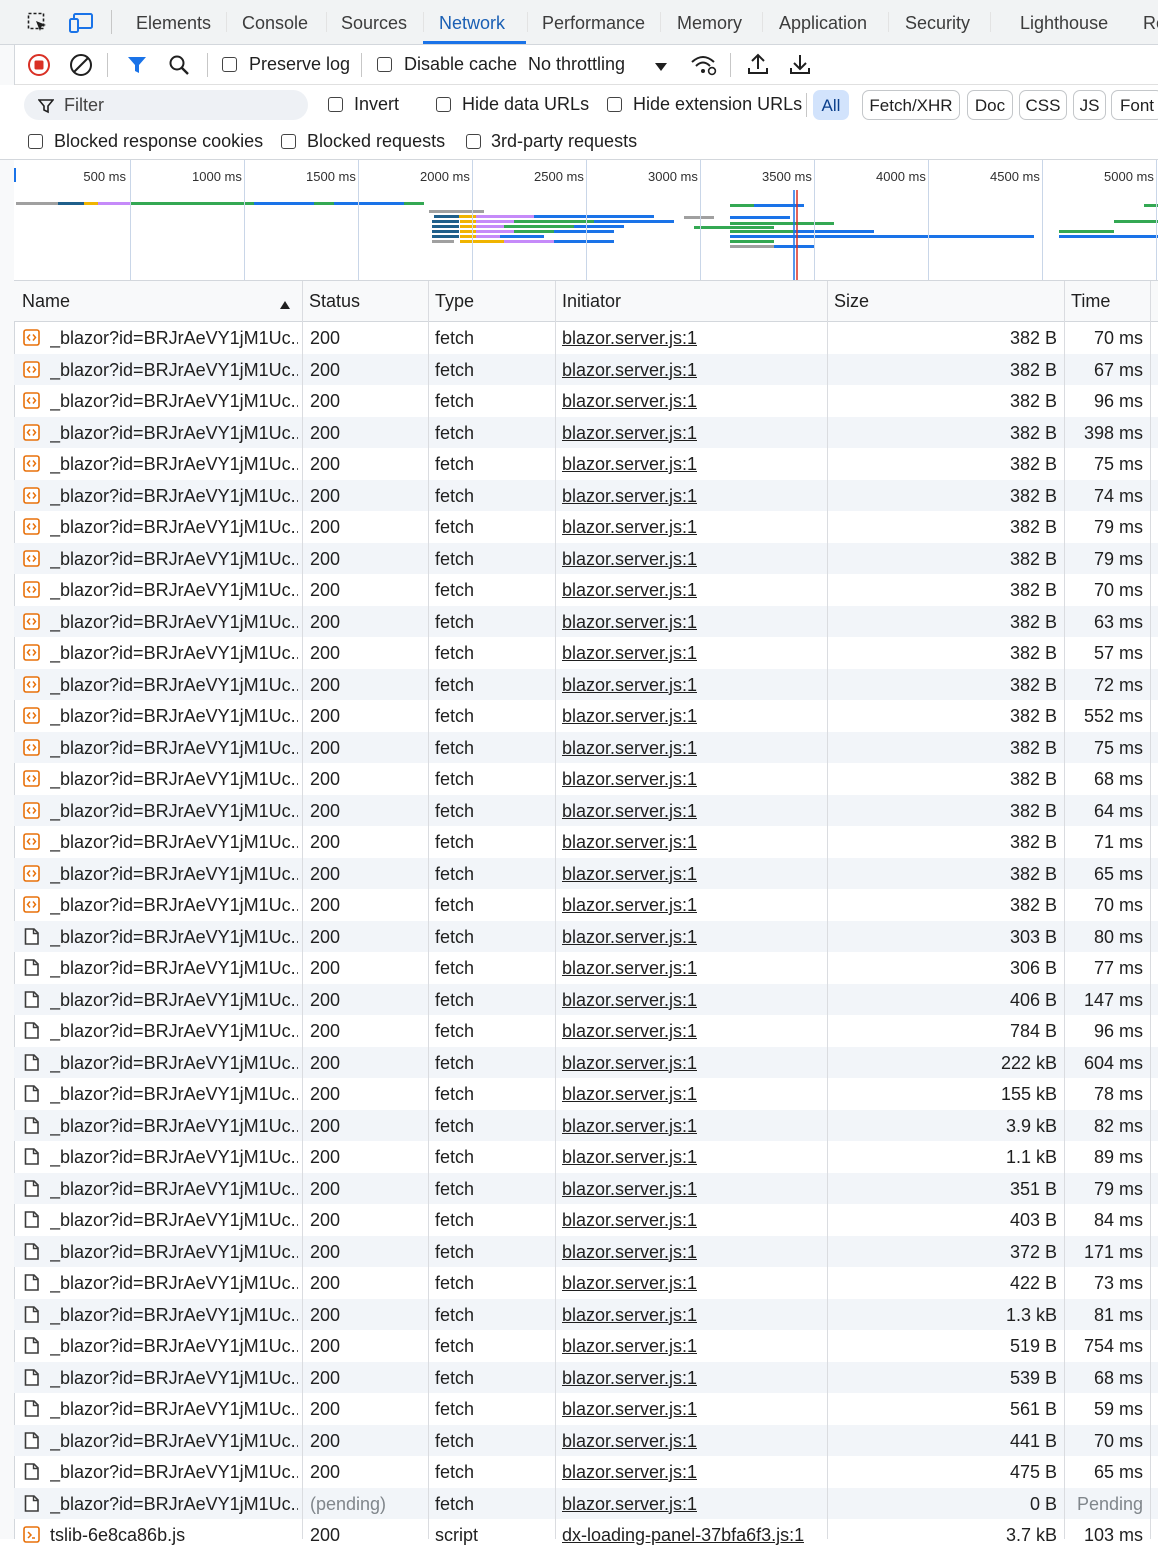  What do you see at coordinates (288, 141) in the screenshot?
I see `blocked-requests-checkbox` at bounding box center [288, 141].